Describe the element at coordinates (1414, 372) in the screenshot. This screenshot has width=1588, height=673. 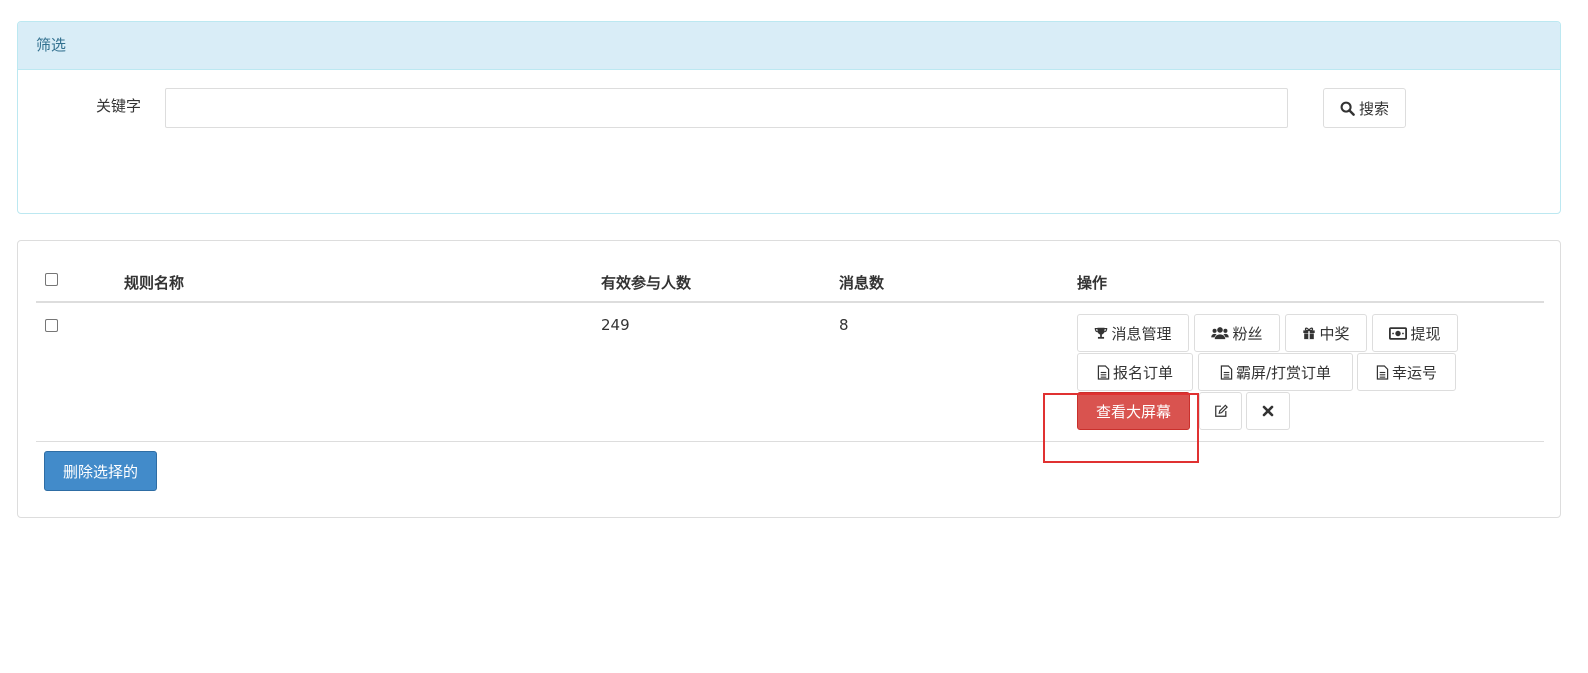
I see `lucky-number-label: 幸运号` at that location.